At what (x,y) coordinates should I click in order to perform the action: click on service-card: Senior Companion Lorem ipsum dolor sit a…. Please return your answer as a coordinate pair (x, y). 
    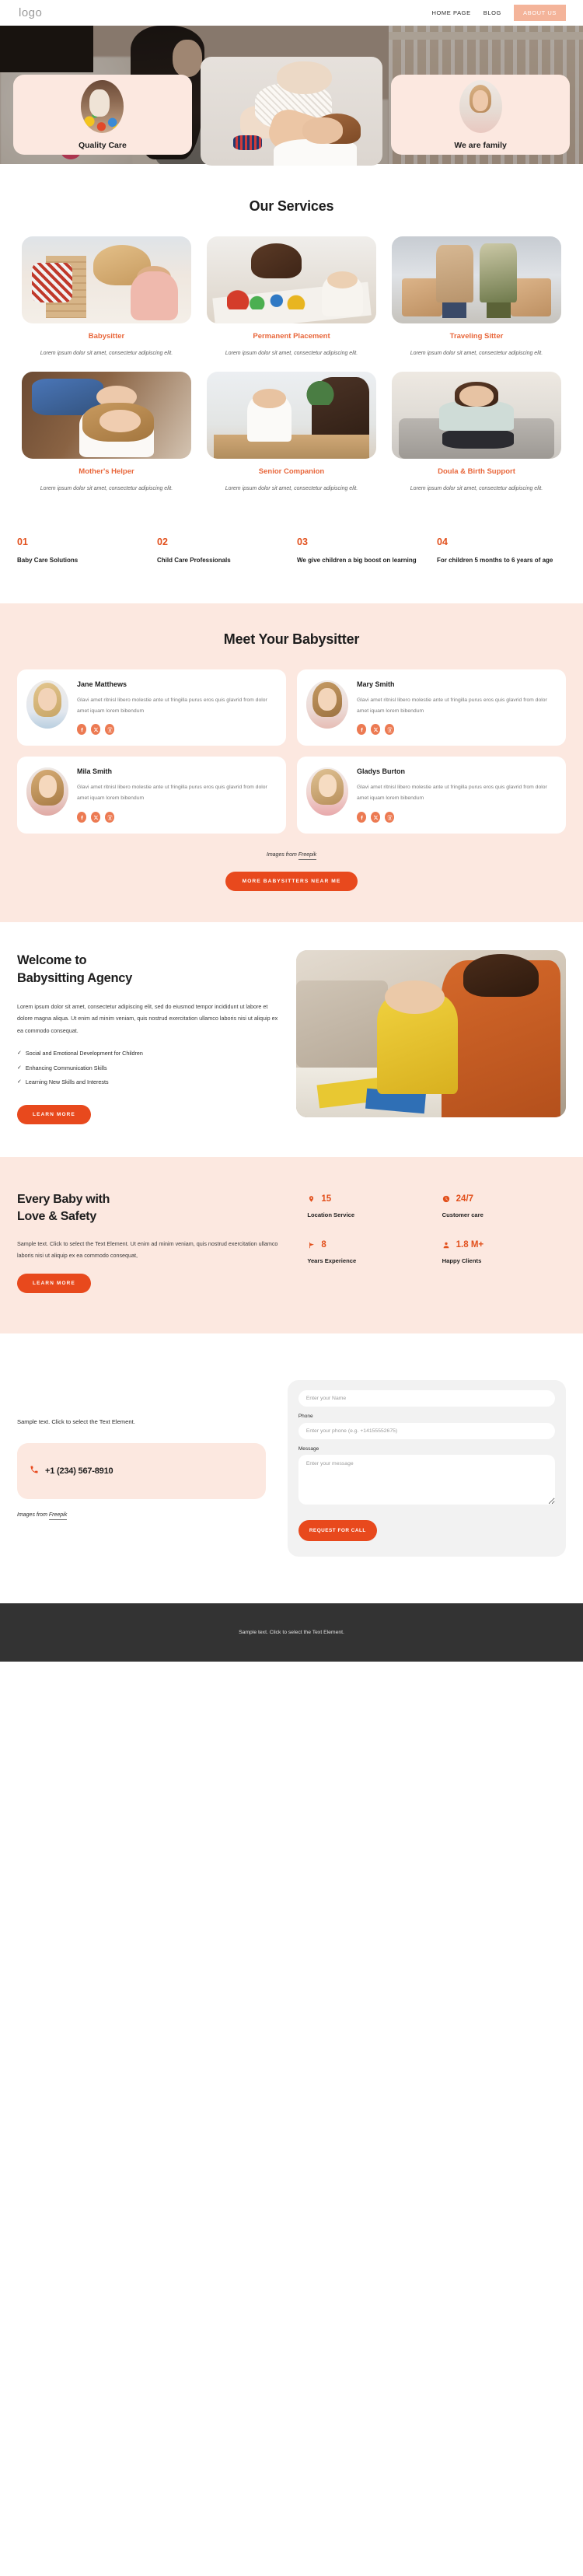
    Looking at the image, I should click on (291, 433).